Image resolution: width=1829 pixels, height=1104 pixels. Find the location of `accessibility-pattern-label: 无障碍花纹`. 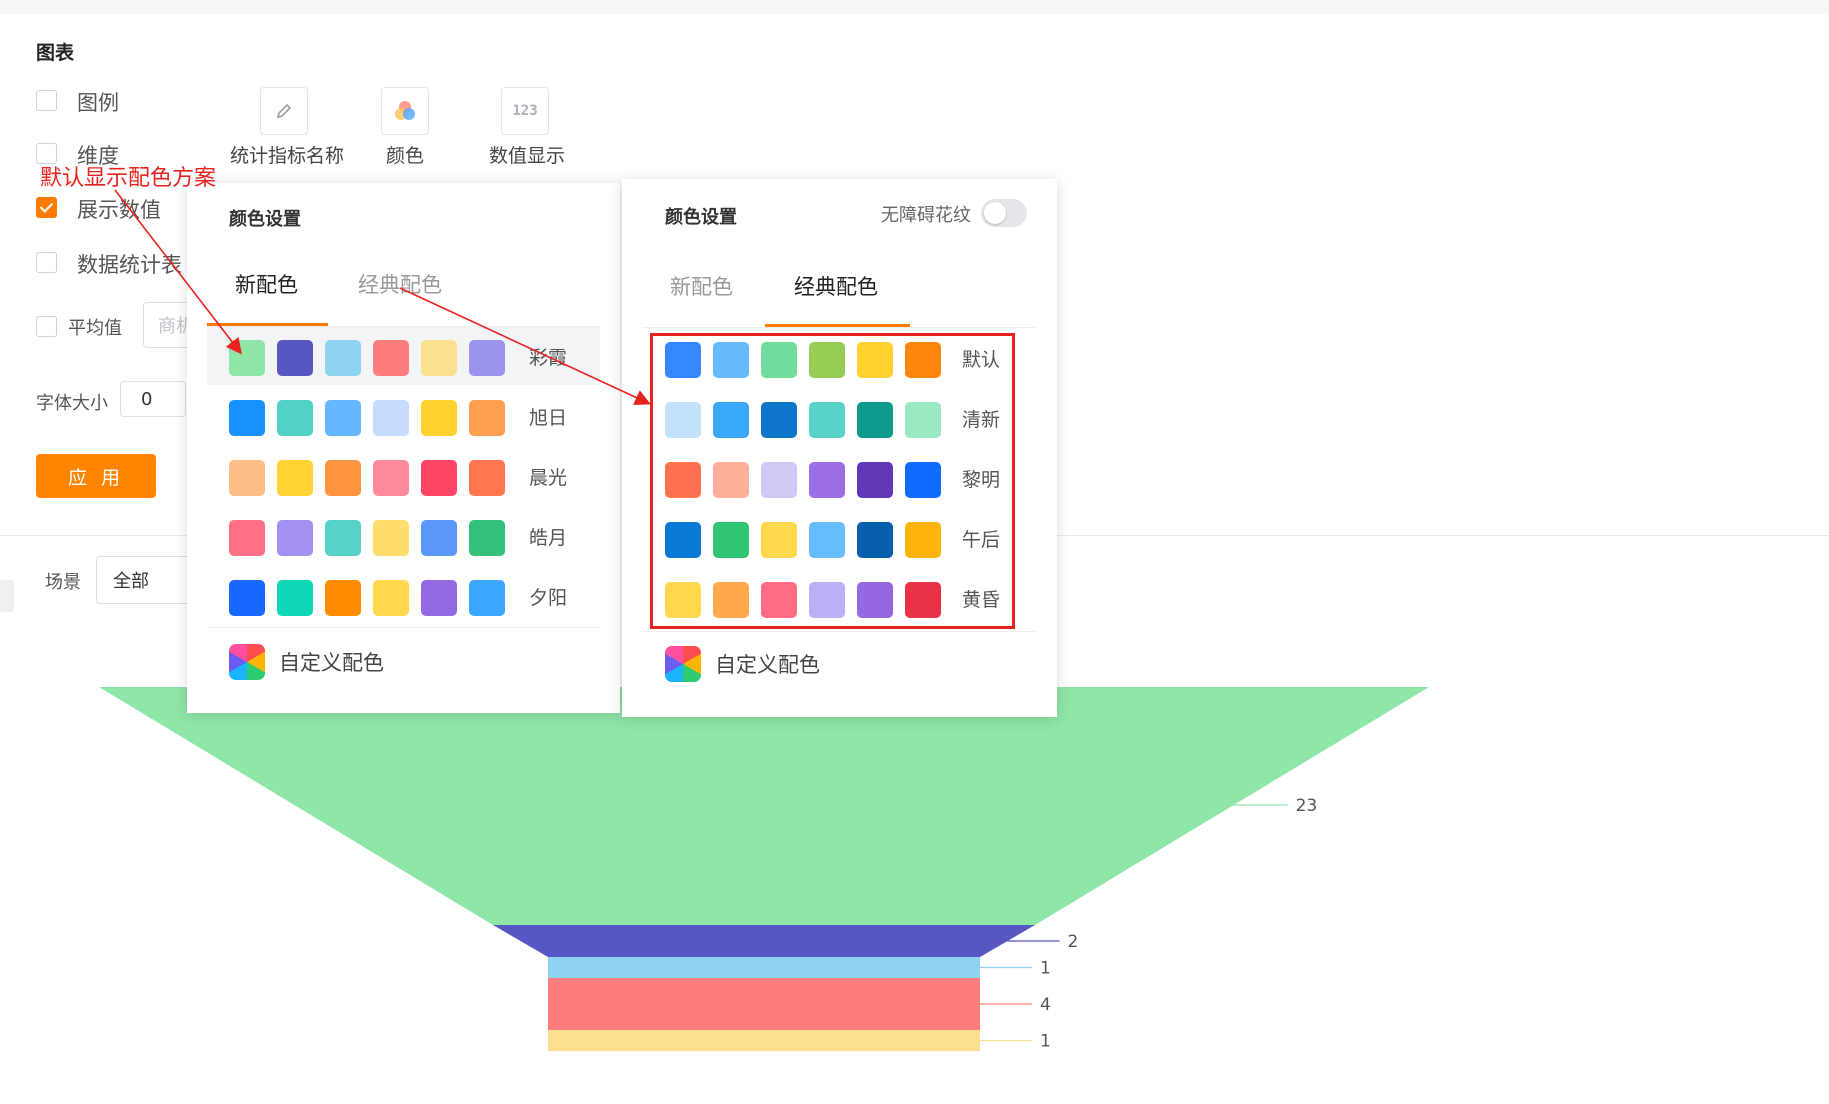

accessibility-pattern-label: 无障碍花纹 is located at coordinates (926, 215).